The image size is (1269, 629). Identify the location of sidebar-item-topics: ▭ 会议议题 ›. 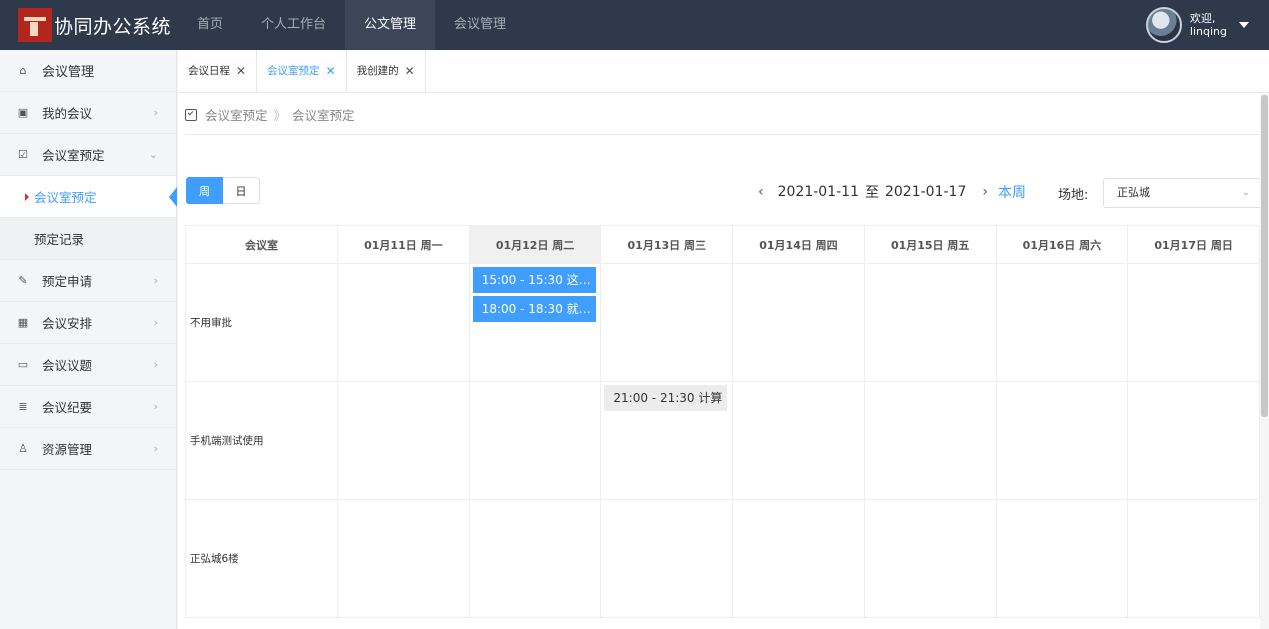
(88, 365).